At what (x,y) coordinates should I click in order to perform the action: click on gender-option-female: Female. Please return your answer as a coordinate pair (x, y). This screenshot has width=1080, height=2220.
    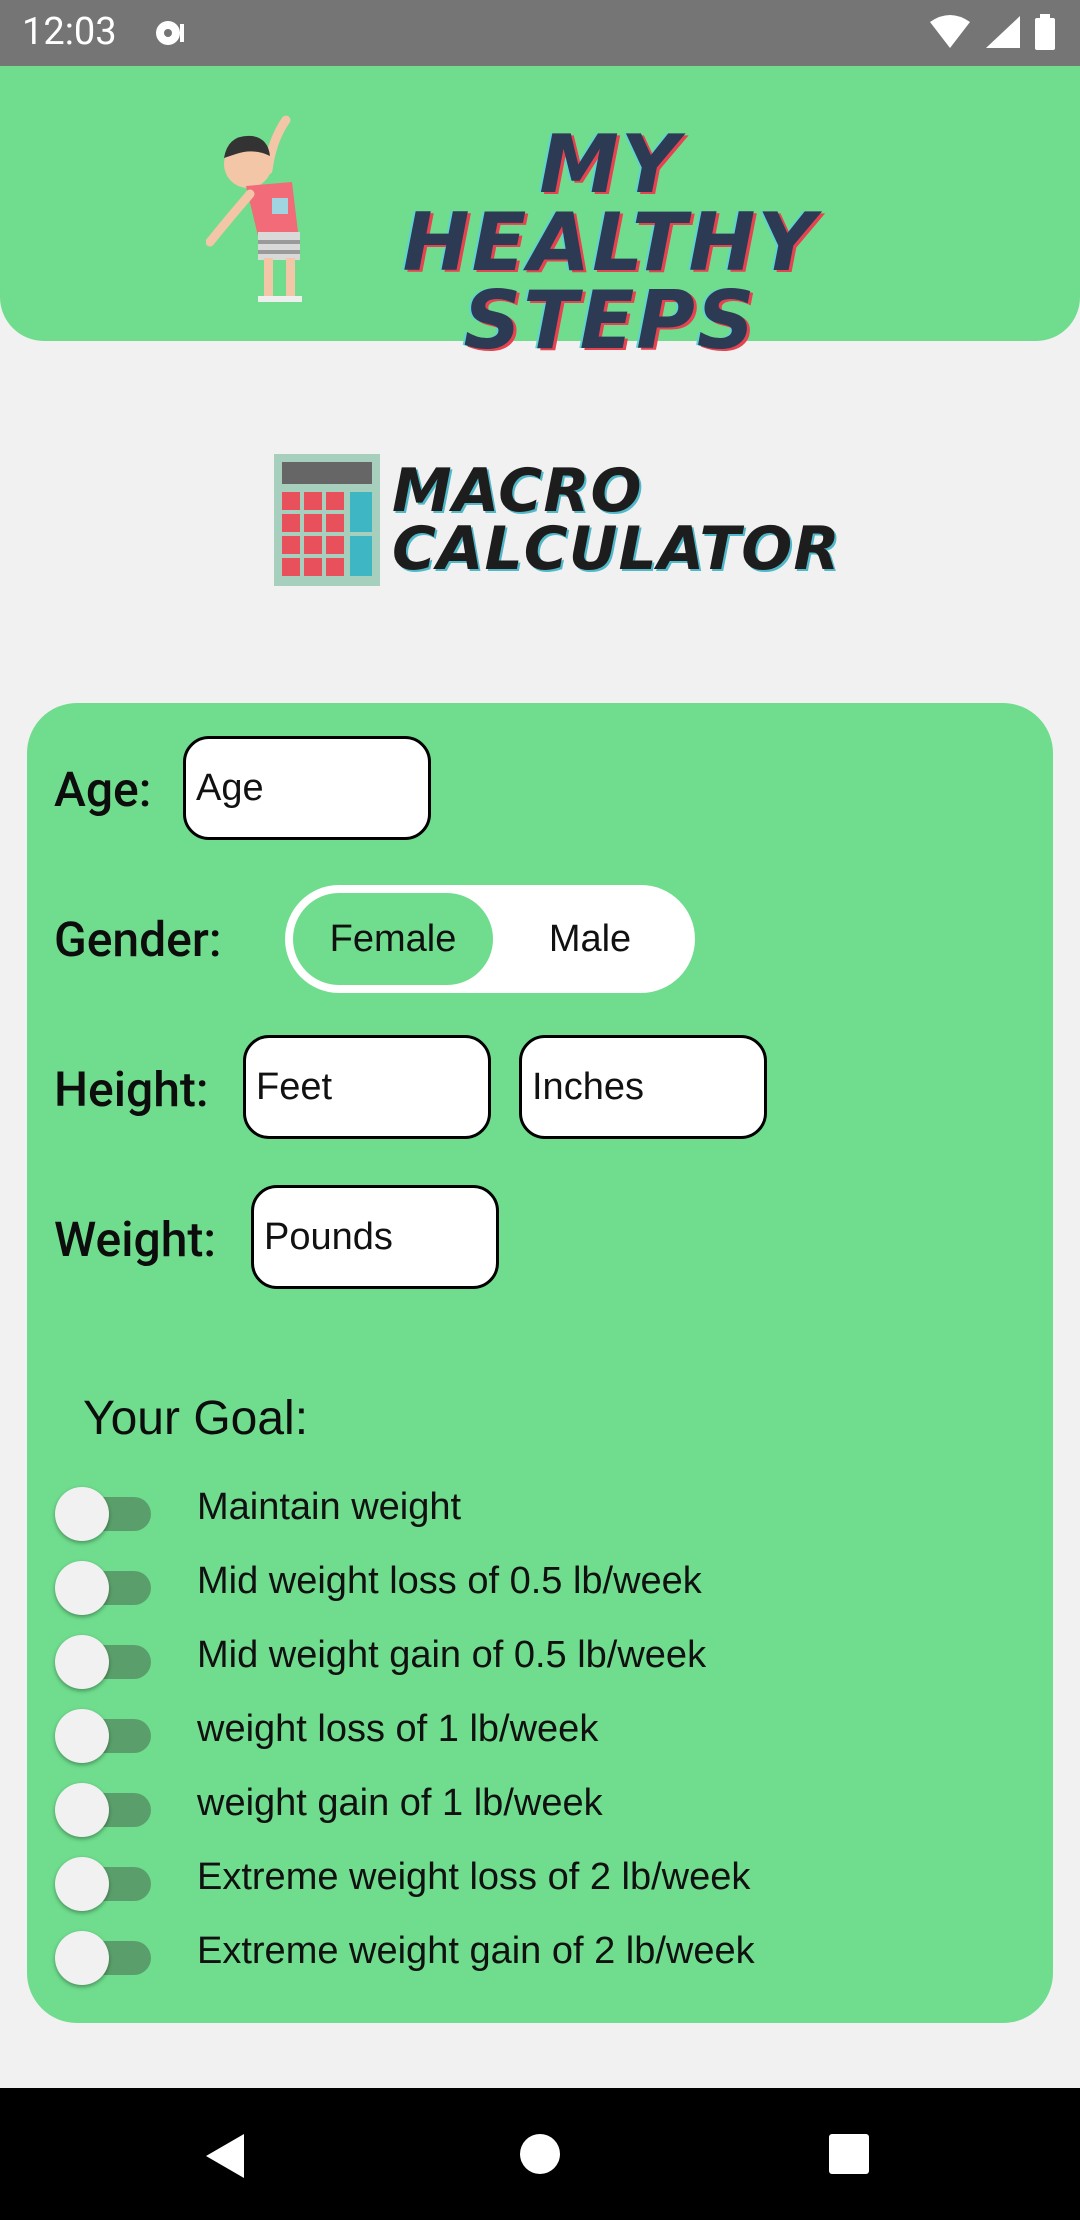
    Looking at the image, I should click on (393, 939).